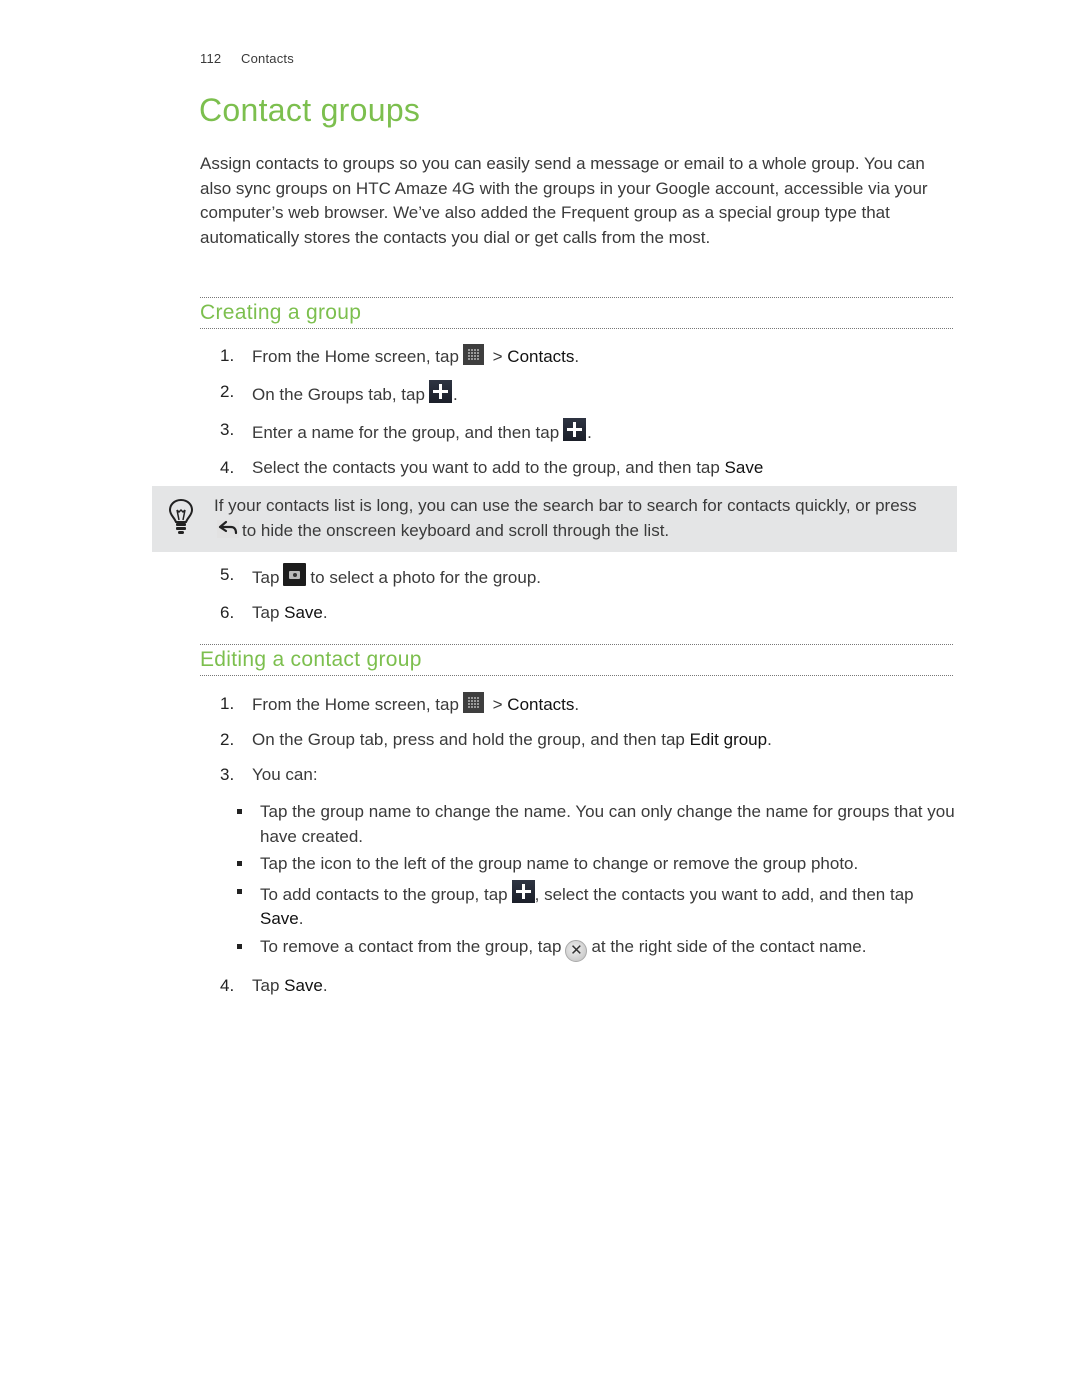  Describe the element at coordinates (181, 516) in the screenshot. I see `lightbulb-icon` at that location.